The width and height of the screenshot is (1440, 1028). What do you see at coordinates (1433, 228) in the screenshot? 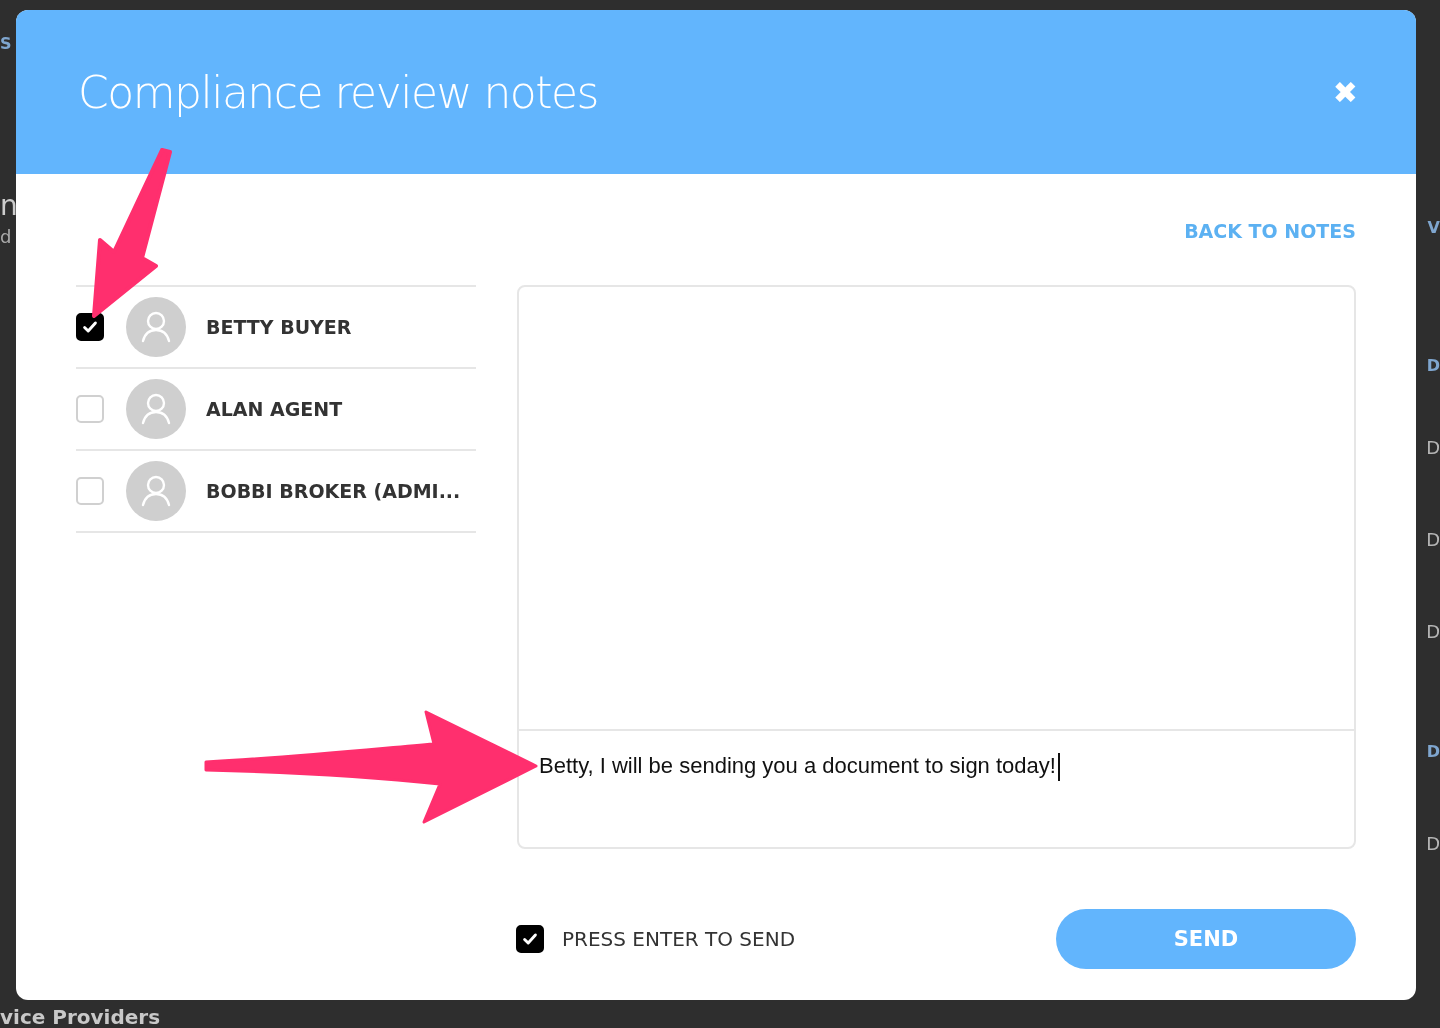
I see `page-text-fragment: V` at bounding box center [1433, 228].